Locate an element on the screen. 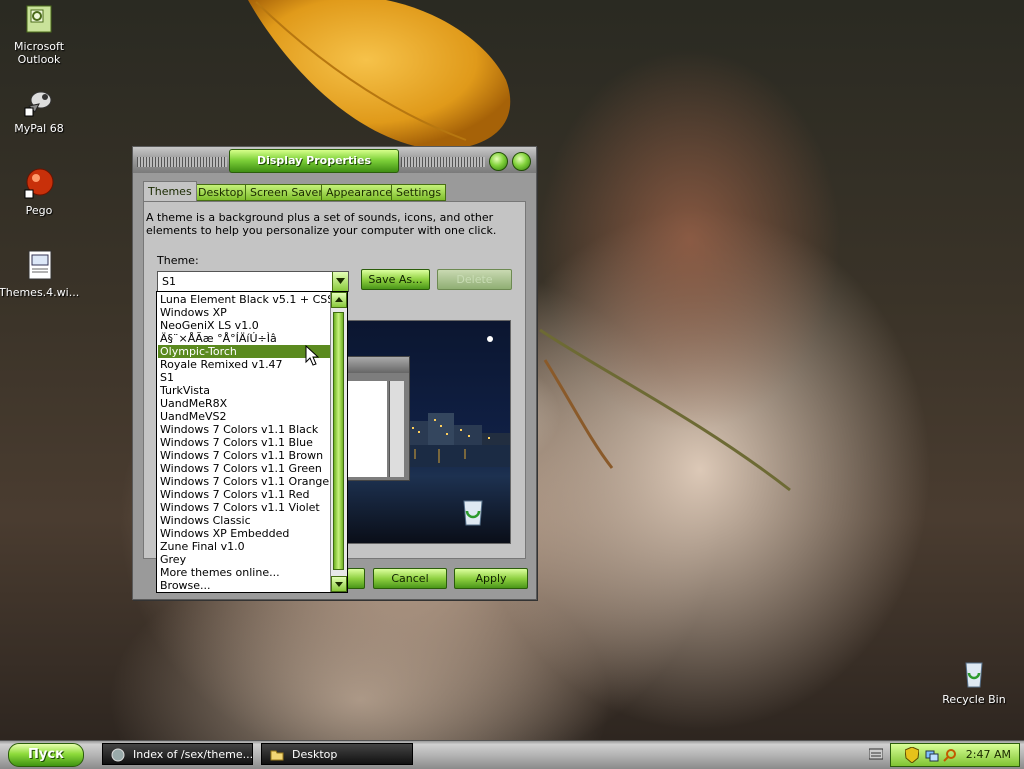 This screenshot has width=1024, height=769. outlook-icon is located at coordinates (39, 20).